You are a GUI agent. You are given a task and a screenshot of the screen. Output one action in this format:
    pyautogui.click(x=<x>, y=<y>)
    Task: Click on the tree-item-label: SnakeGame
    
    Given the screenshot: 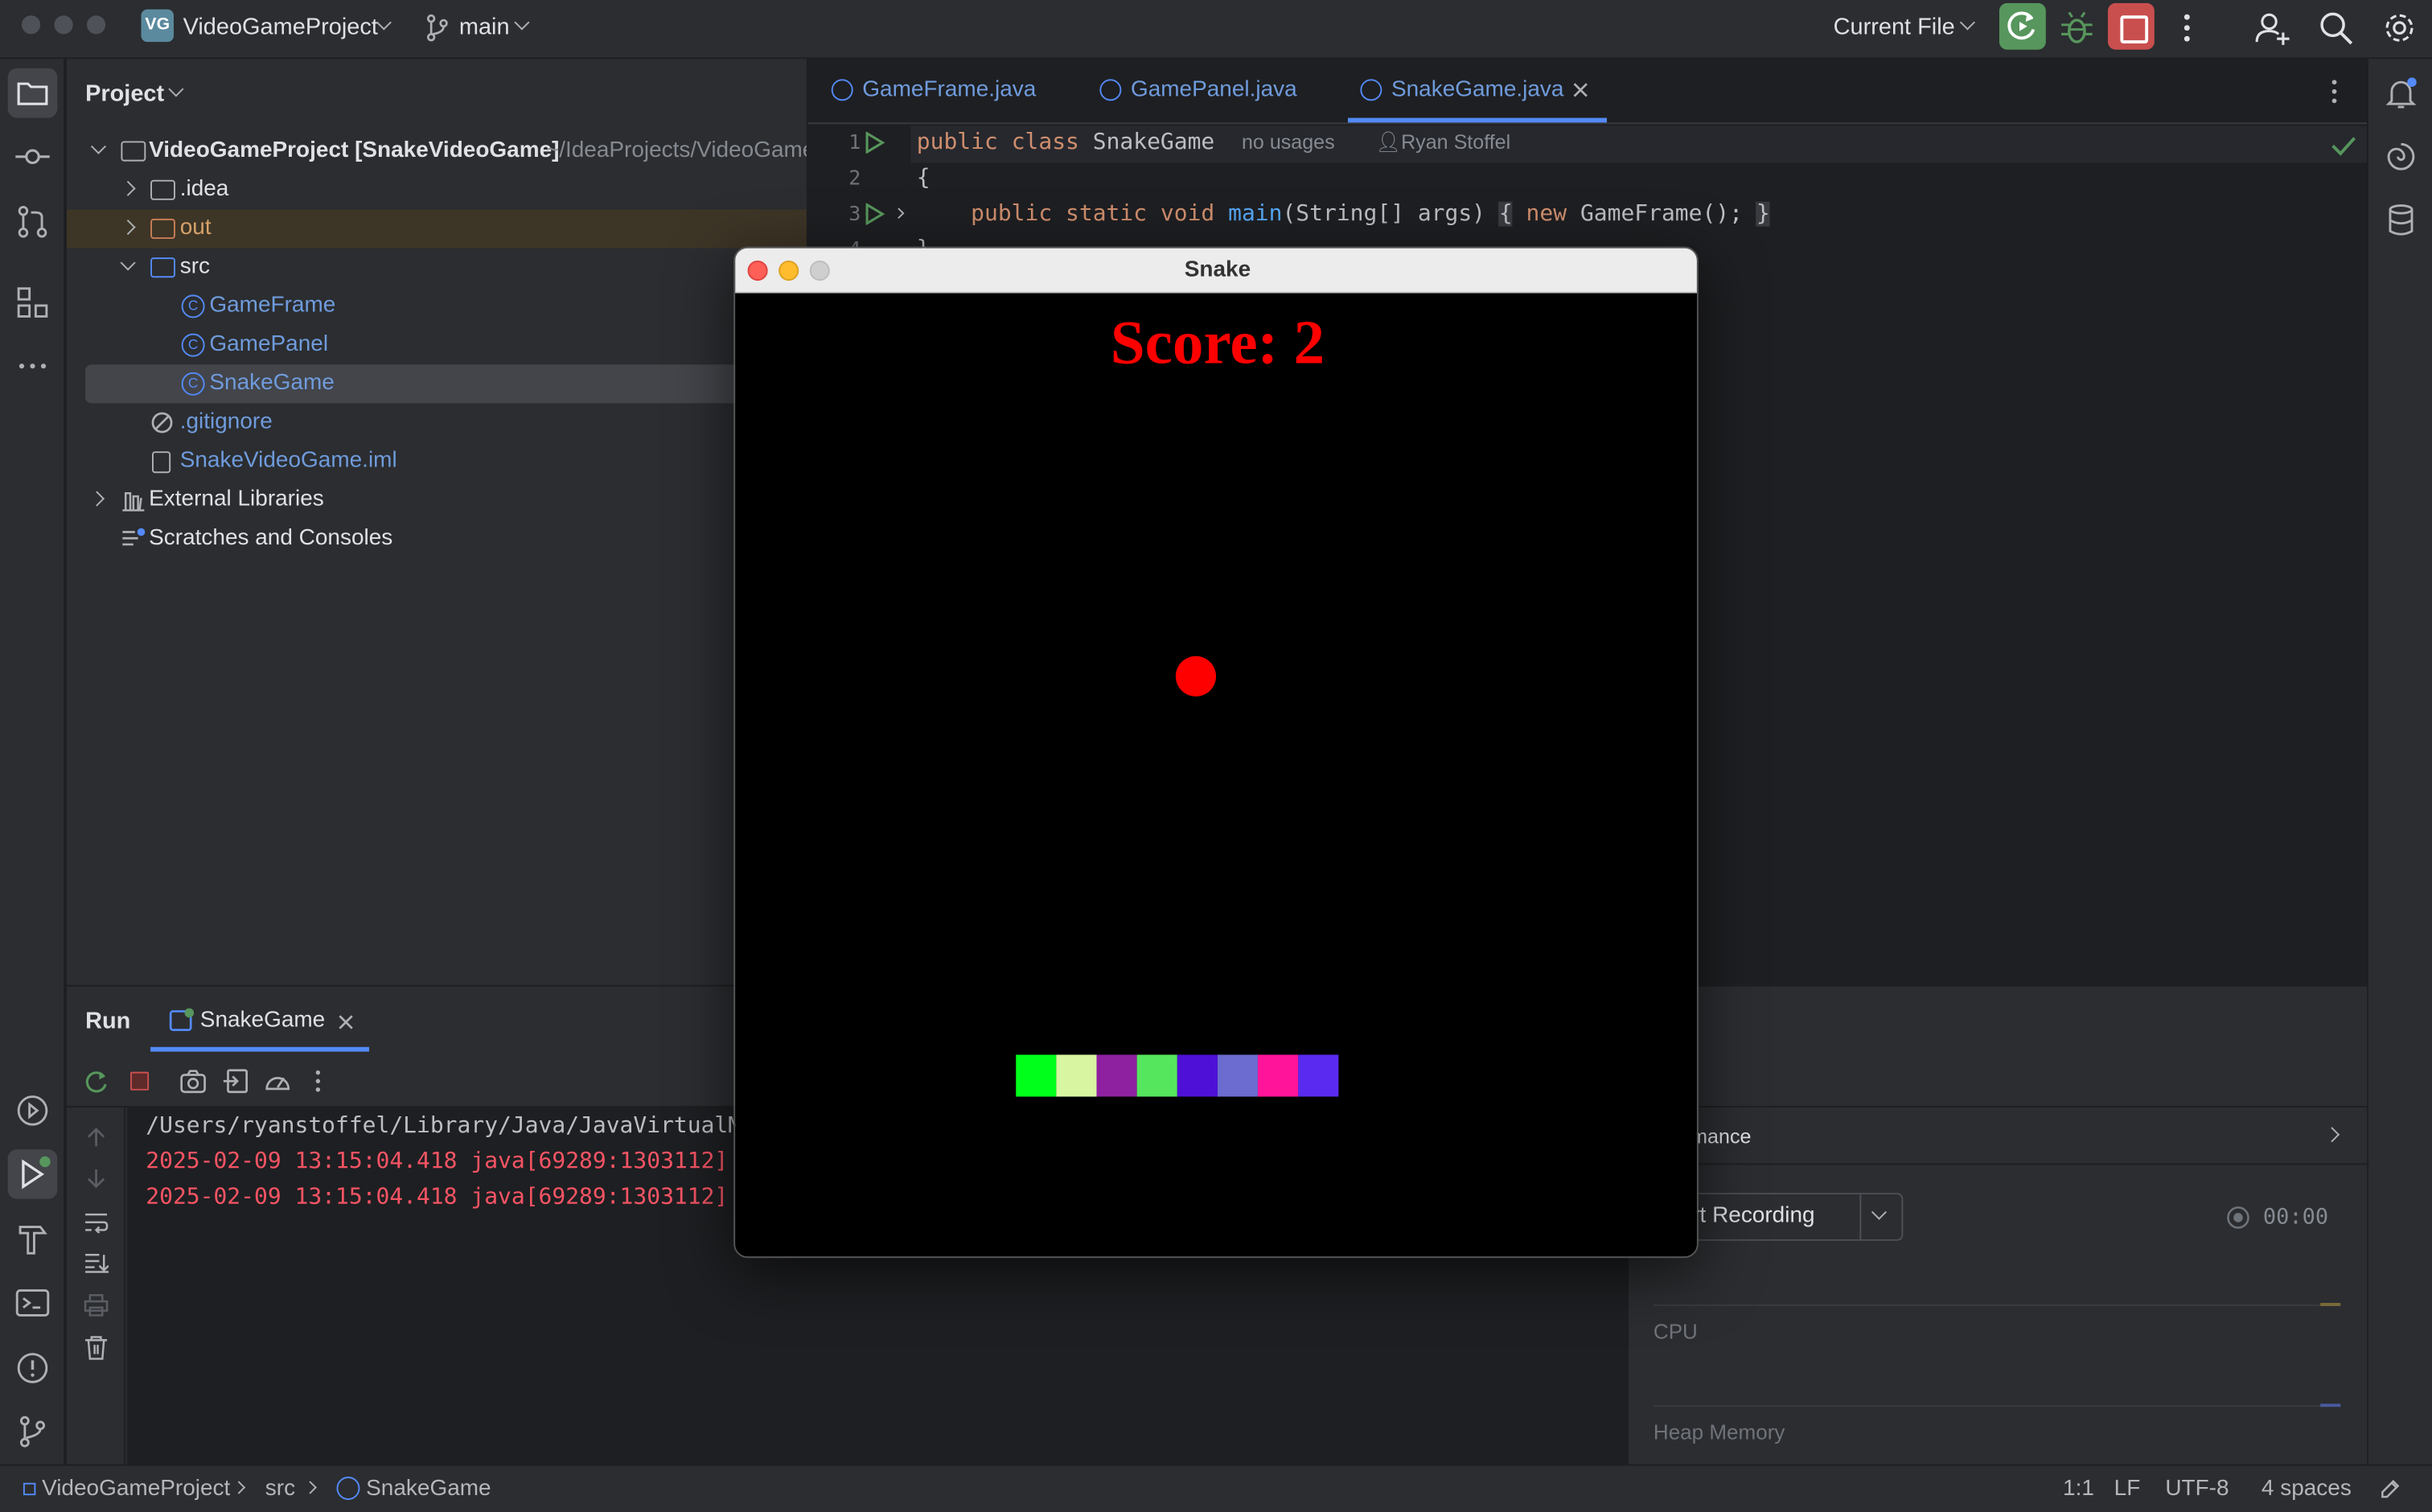 What is the action you would take?
    pyautogui.click(x=272, y=383)
    